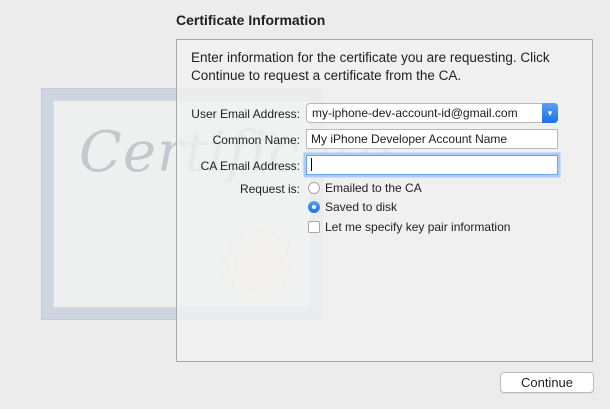 The height and width of the screenshot is (409, 610). What do you see at coordinates (314, 227) in the screenshot?
I see `key-pair-checkbox` at bounding box center [314, 227].